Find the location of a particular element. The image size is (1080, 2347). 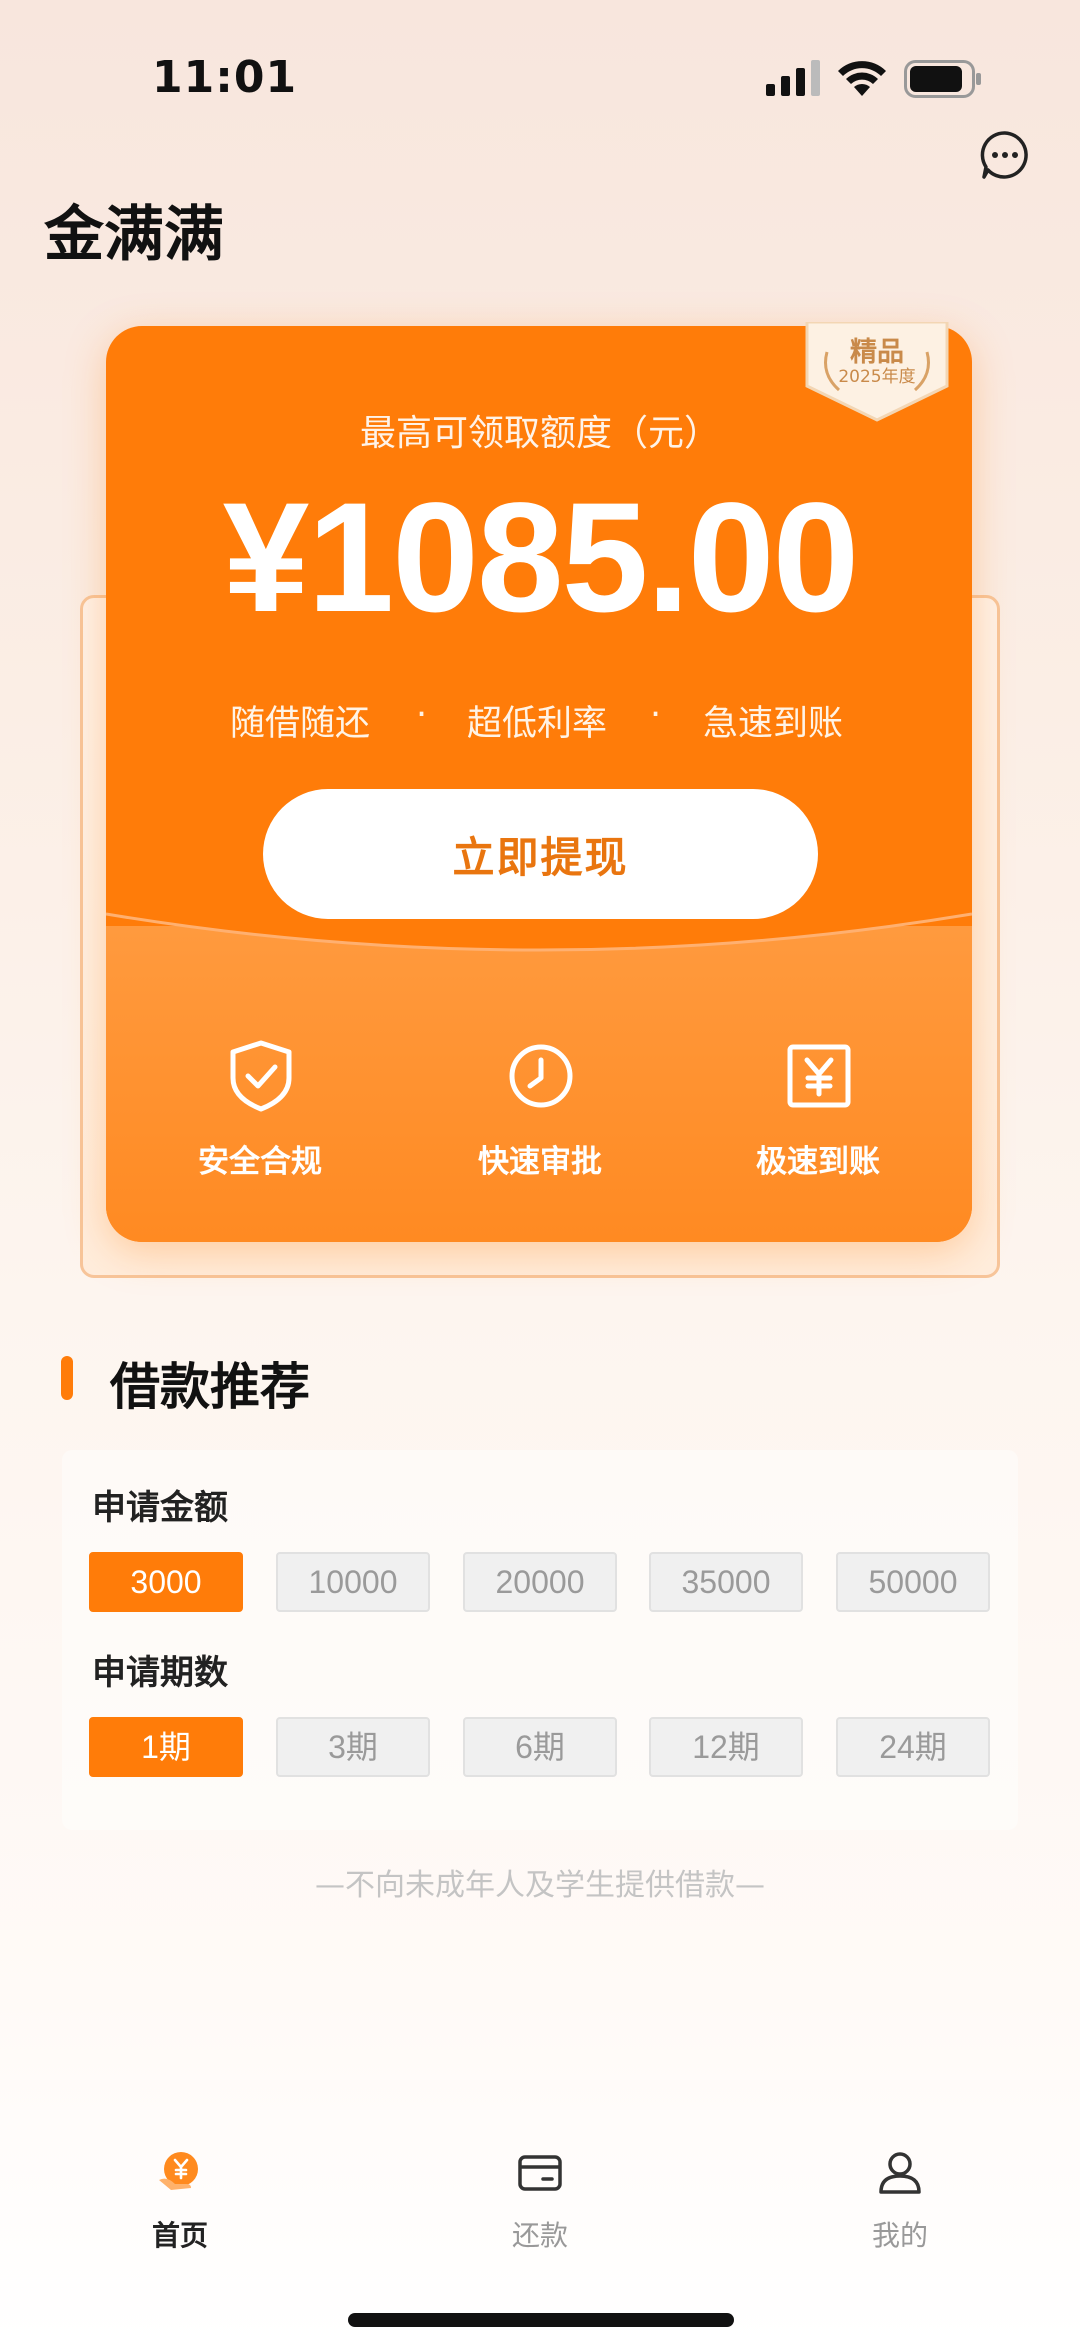

perk-label: 极速到账 is located at coordinates (818, 1162).